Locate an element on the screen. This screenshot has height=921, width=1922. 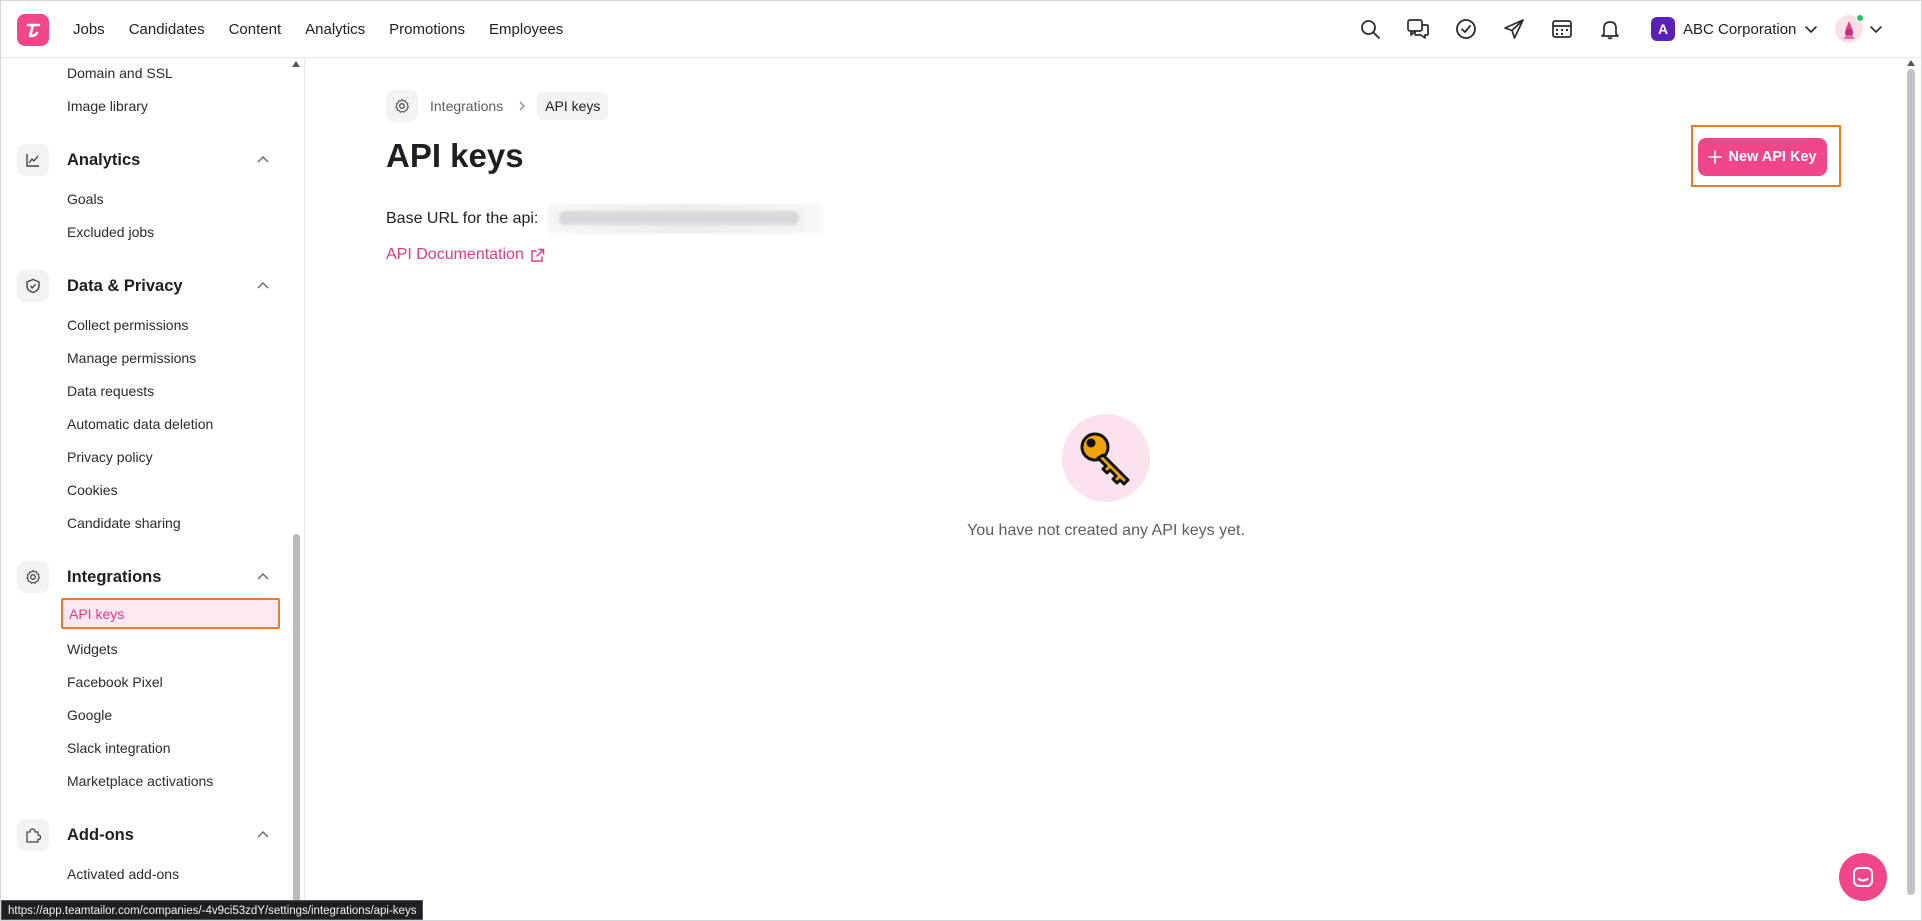
breadcrumb-integrations: Integrations is located at coordinates (466, 106).